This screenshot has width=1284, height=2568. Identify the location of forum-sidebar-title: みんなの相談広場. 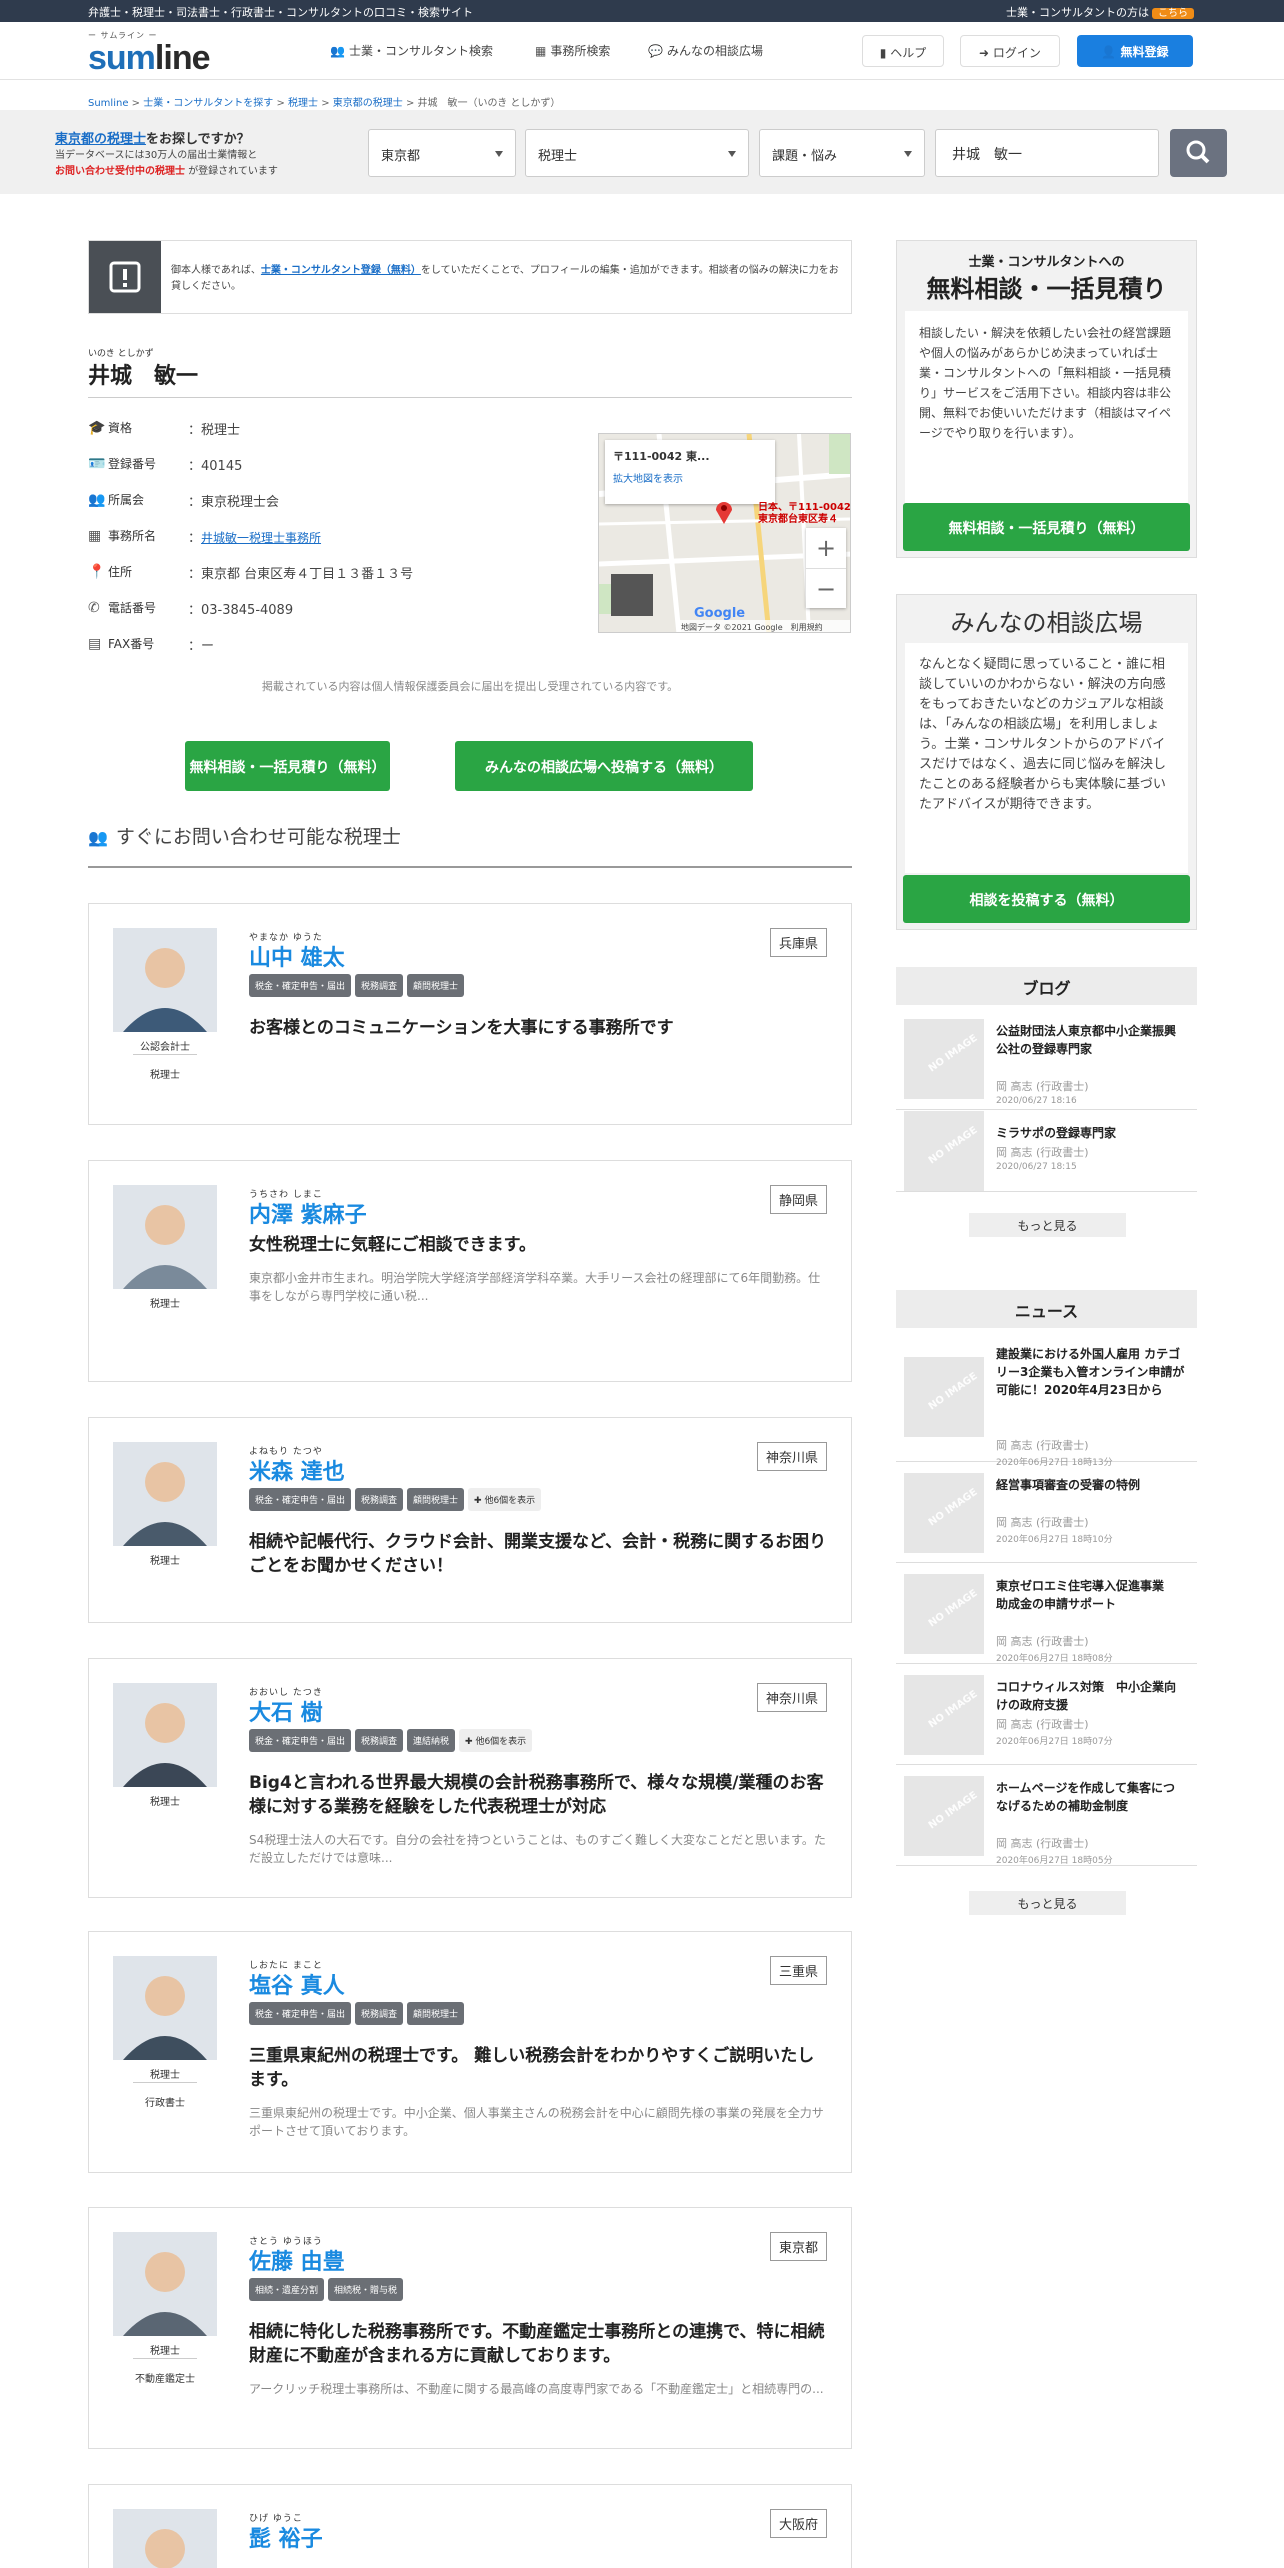
(1046, 623).